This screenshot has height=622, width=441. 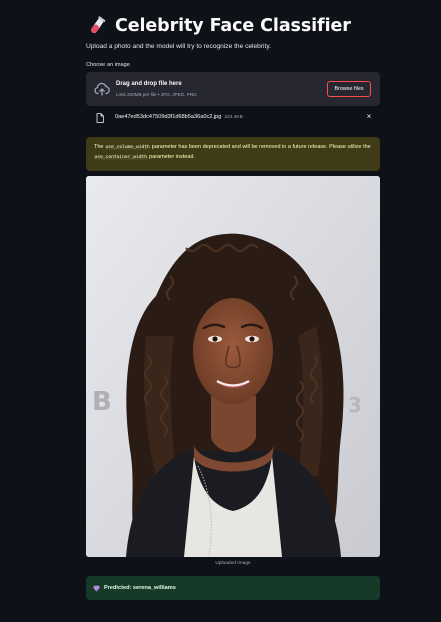 What do you see at coordinates (128, 147) in the screenshot?
I see `warning-code-1: use_column_width` at bounding box center [128, 147].